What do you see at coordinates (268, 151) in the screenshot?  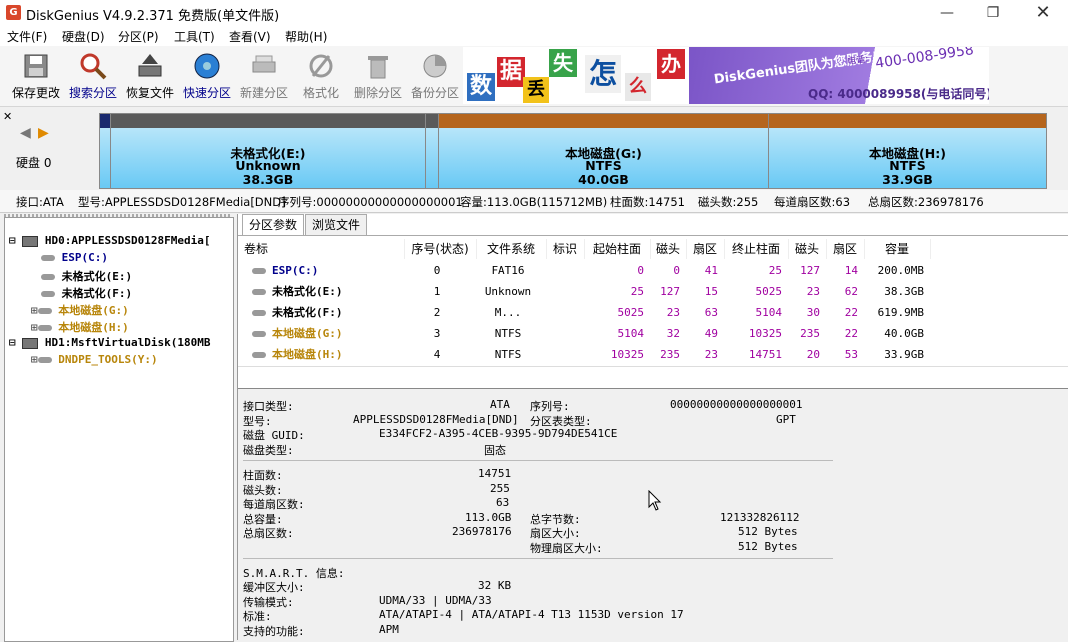 I see `partition-block-e: 未格式化(E:) Unknown 38.3GB` at bounding box center [268, 151].